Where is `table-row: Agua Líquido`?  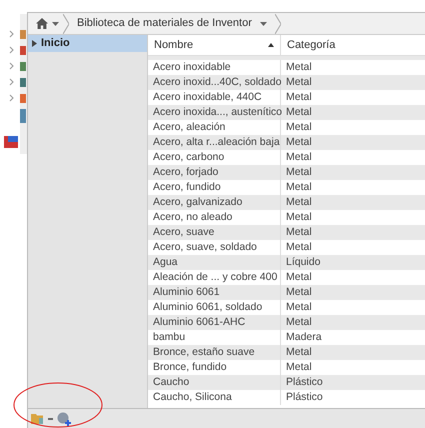
table-row: Agua Líquido is located at coordinates (286, 262).